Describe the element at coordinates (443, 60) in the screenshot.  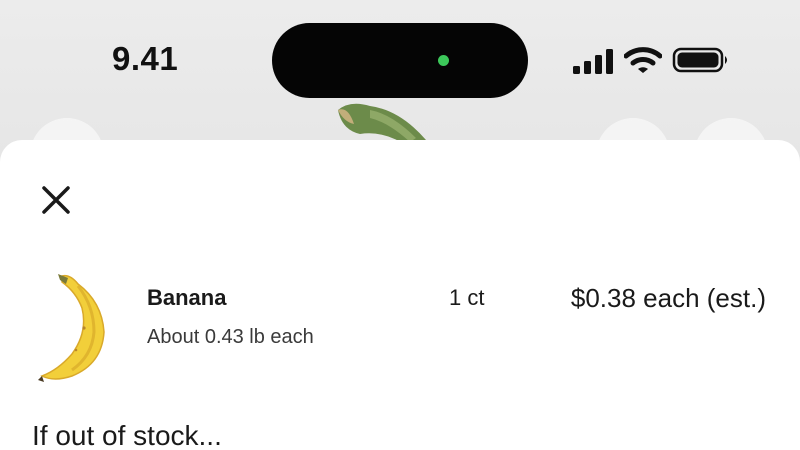
I see `camera-indicator` at that location.